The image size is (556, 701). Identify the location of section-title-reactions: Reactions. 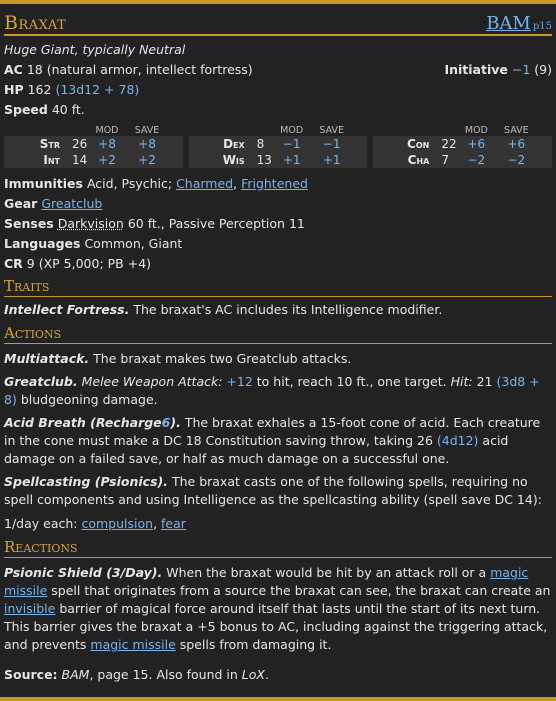
(278, 547).